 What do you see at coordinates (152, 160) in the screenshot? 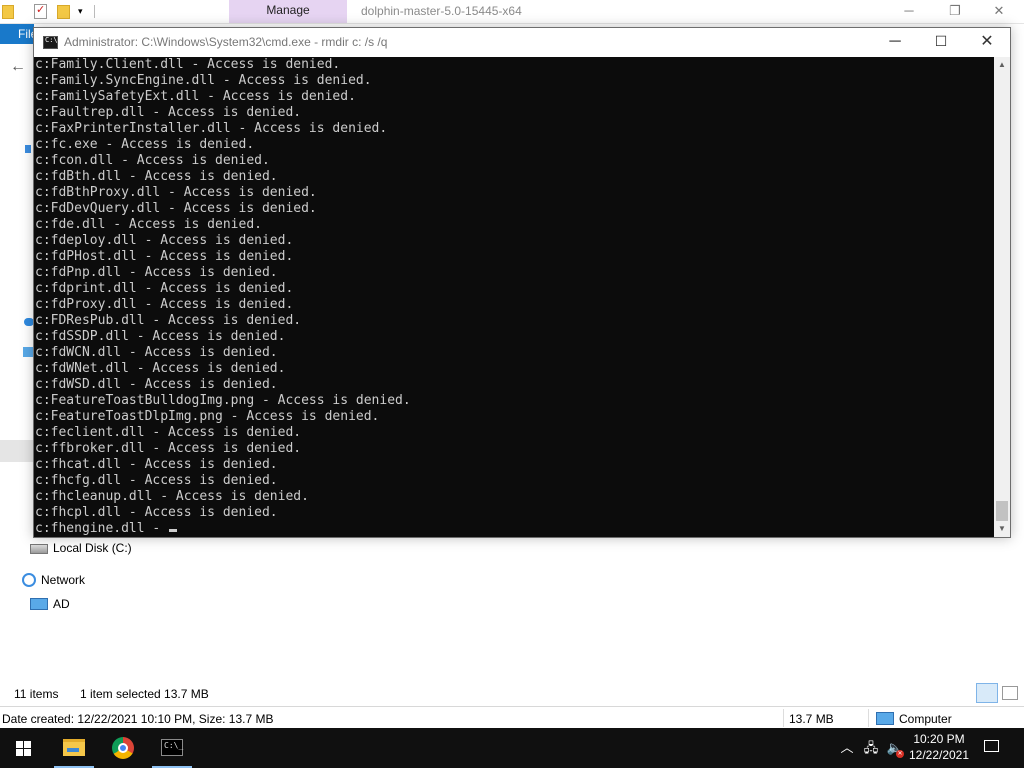
I see `console-line: c:fcon.dll - Access is denied.` at bounding box center [152, 160].